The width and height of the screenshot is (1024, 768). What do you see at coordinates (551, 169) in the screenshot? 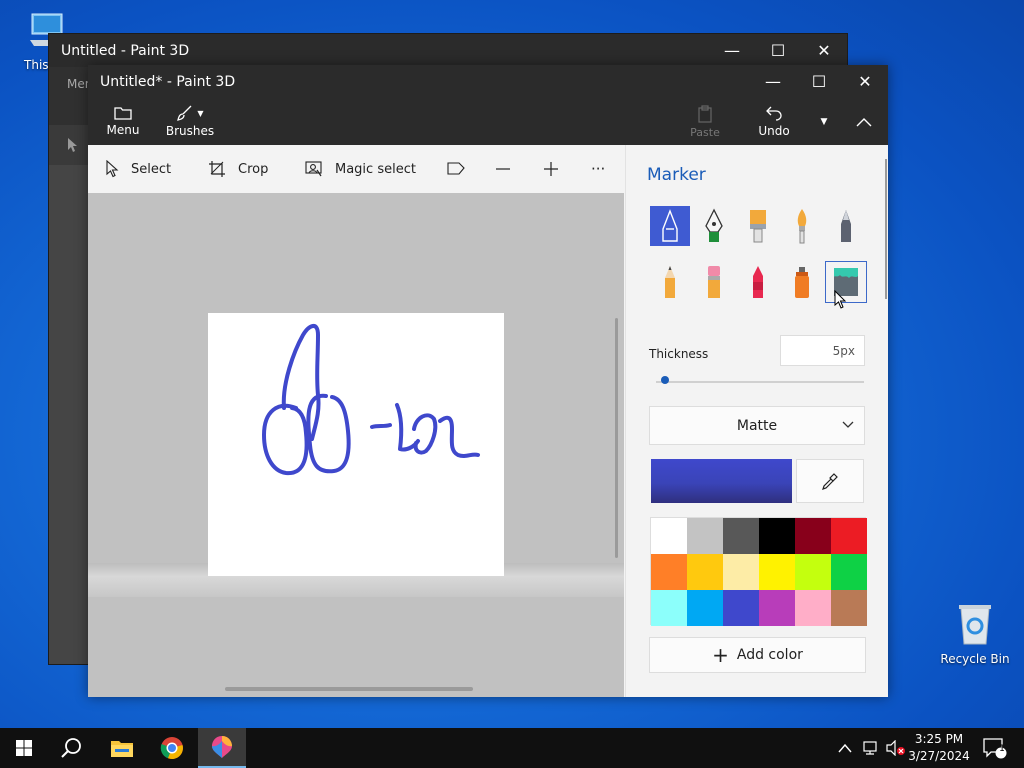
I see `zoom-in-button` at bounding box center [551, 169].